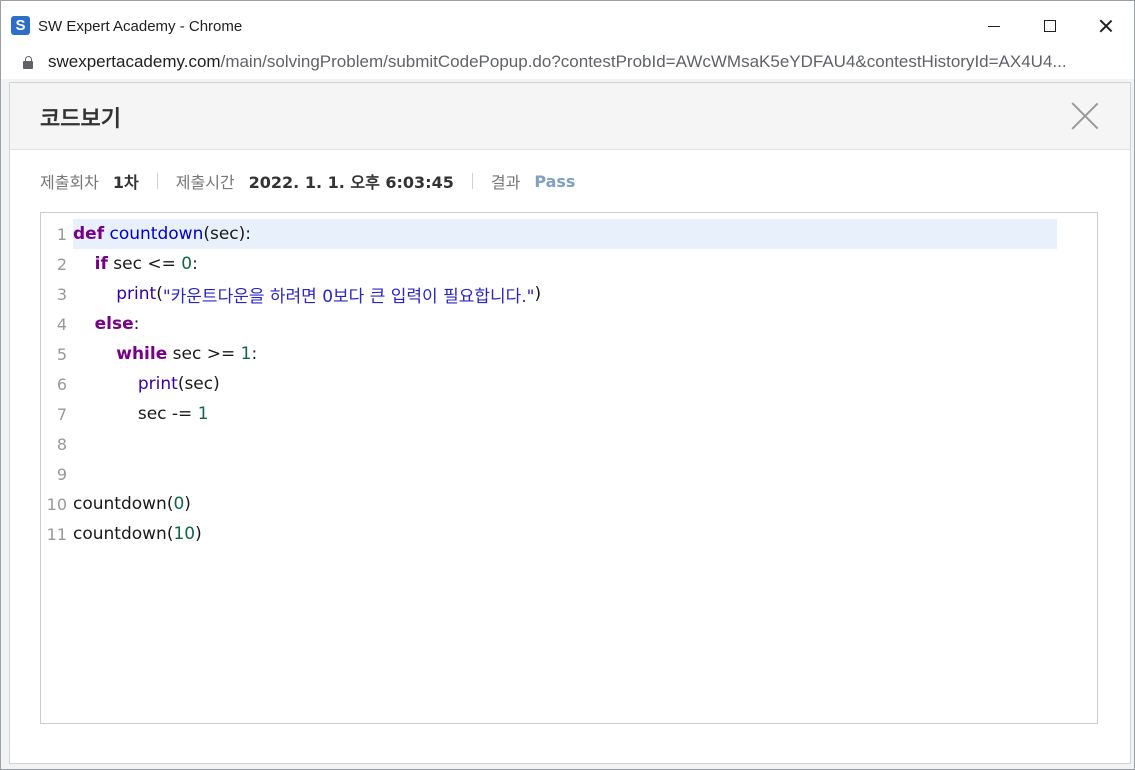 This screenshot has height=770, width=1135. Describe the element at coordinates (89, 234) in the screenshot. I see `code-token: def` at that location.